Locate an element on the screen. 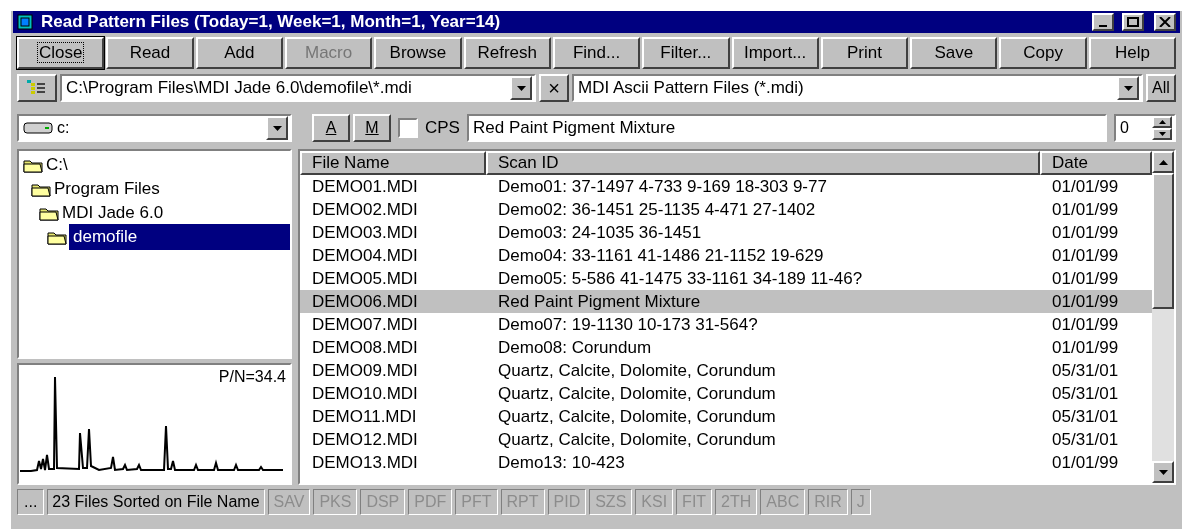 The width and height of the screenshot is (1188, 529). table-cell-text: Demo04: 33-1161 41-1486 21-1152 19-629 is located at coordinates (661, 256).